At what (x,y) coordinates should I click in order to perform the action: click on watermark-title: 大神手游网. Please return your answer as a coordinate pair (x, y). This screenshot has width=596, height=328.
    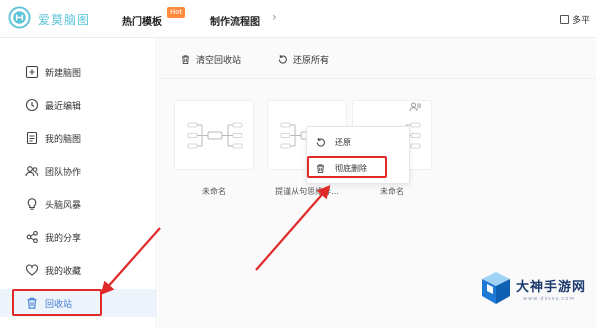
    Looking at the image, I should click on (551, 287).